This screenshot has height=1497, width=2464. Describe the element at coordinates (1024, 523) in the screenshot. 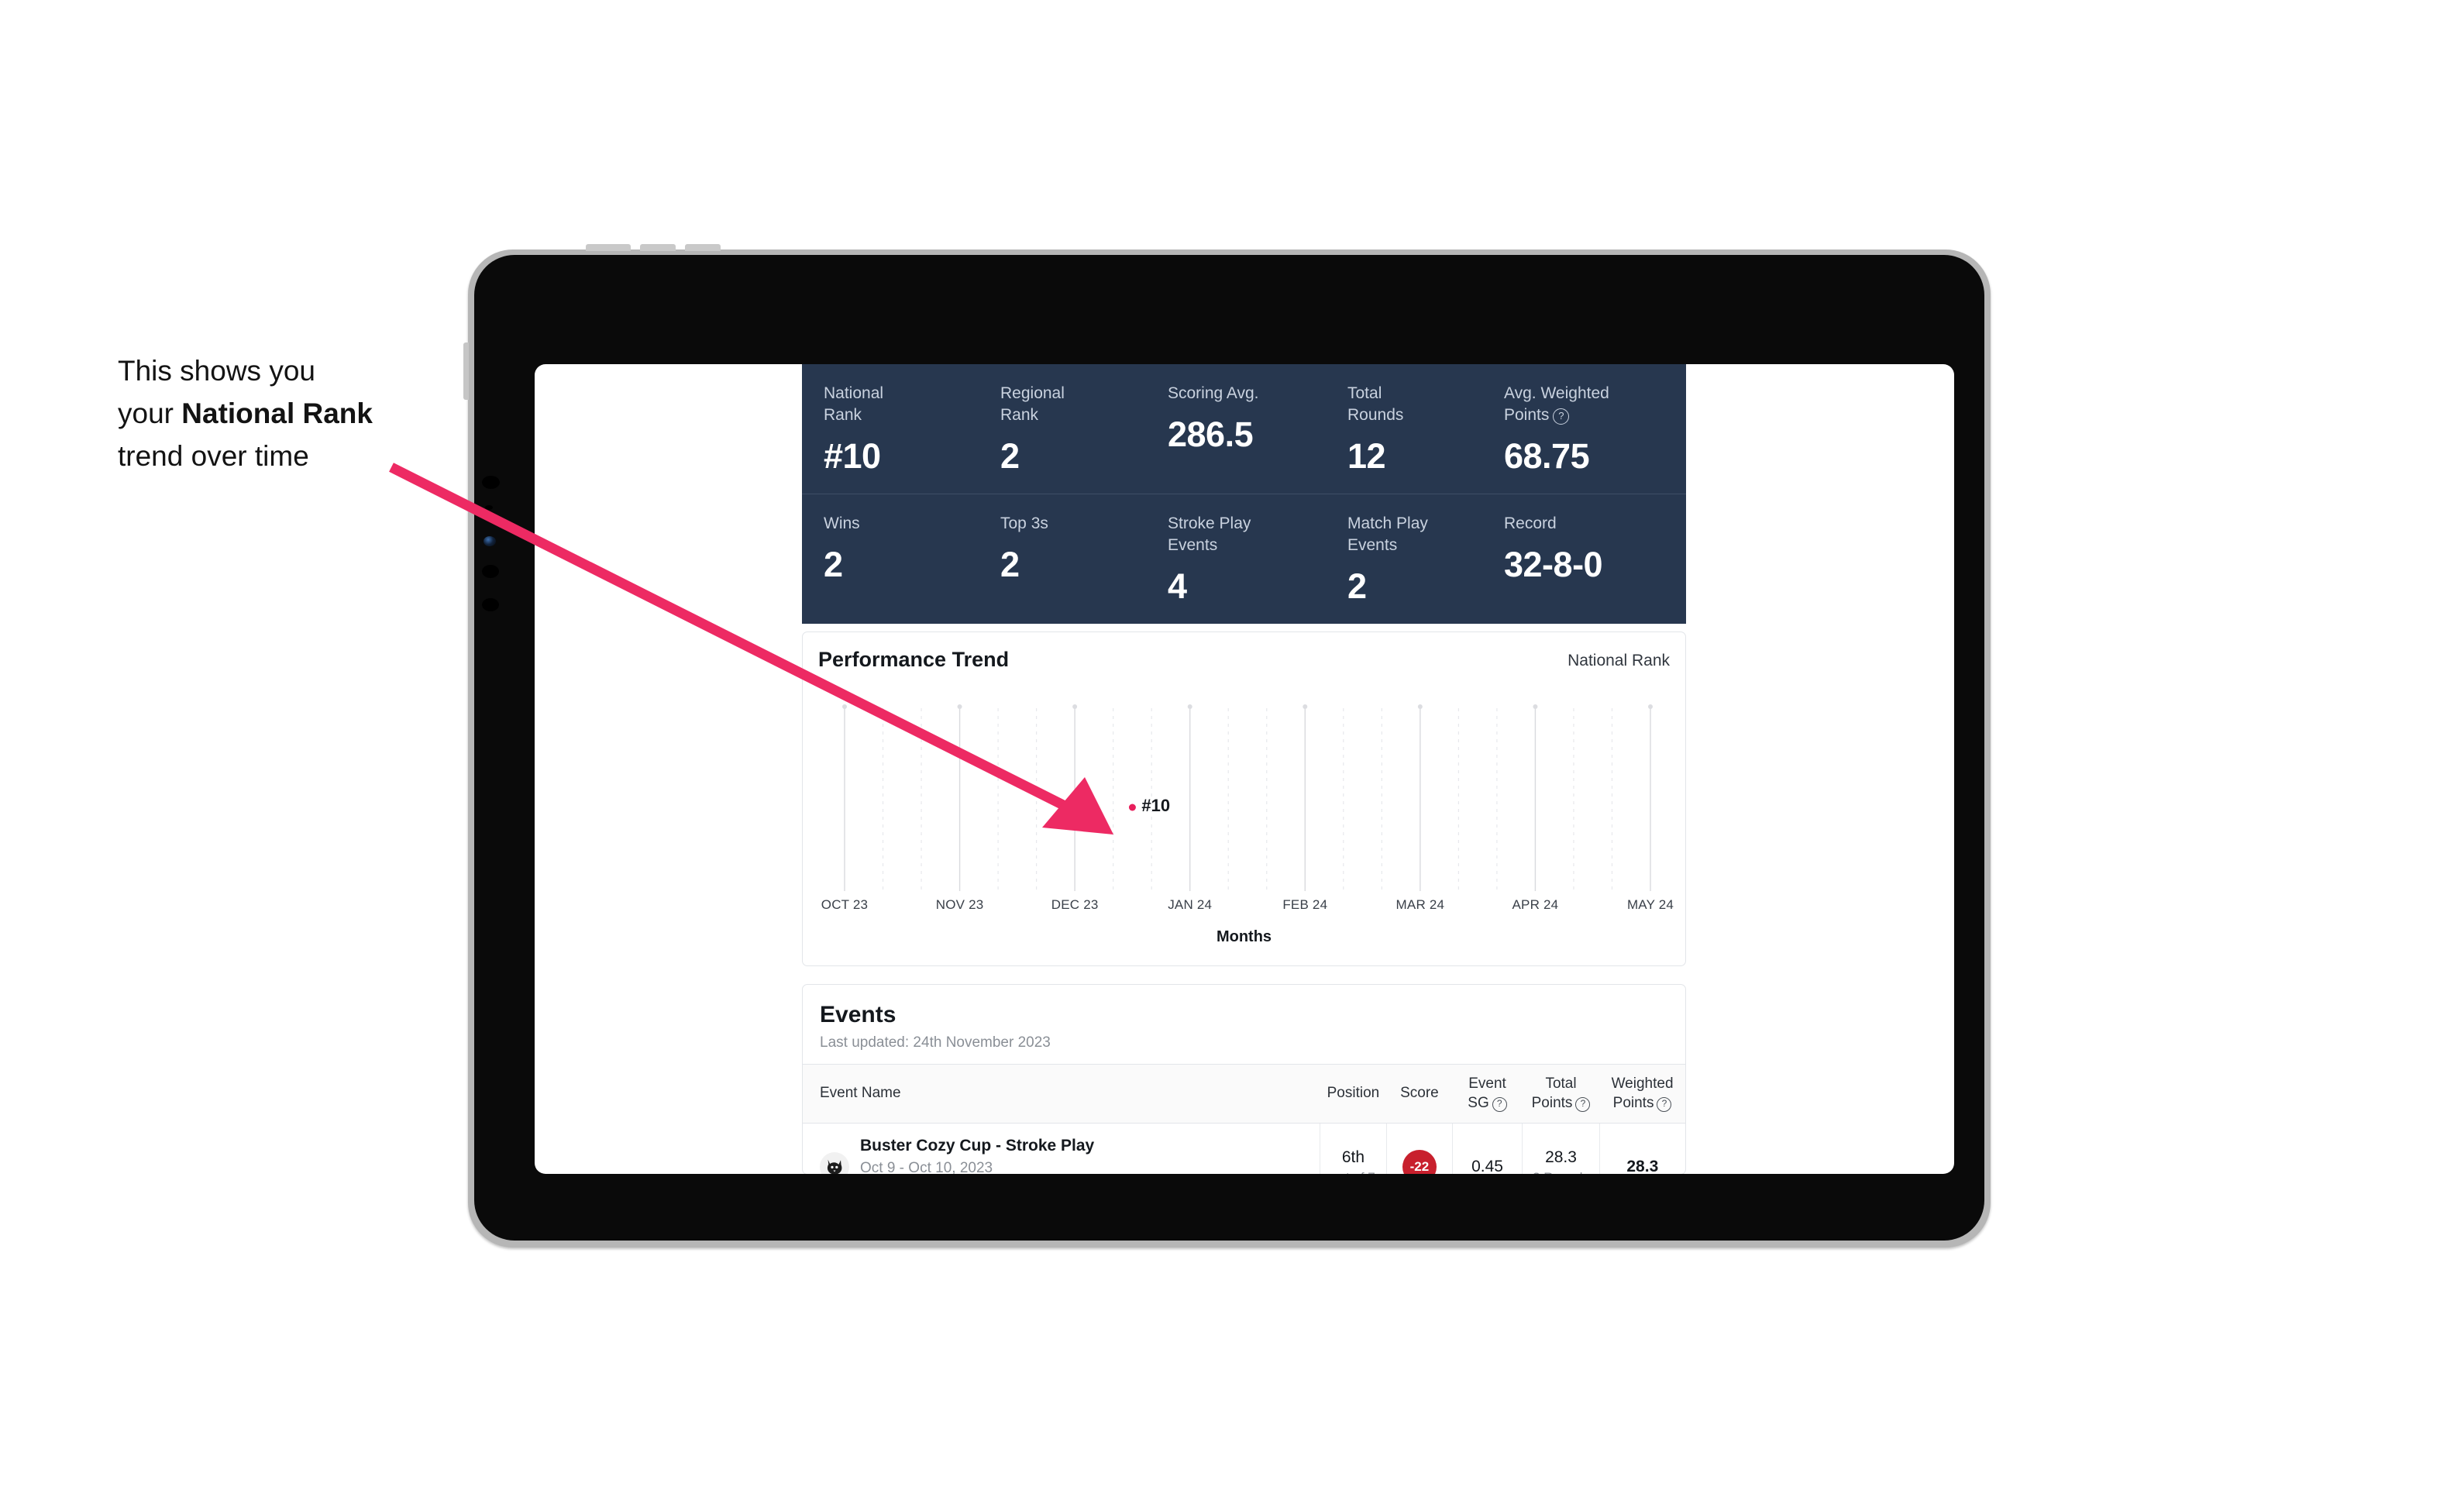

I see `stat-label: Top 3s` at that location.